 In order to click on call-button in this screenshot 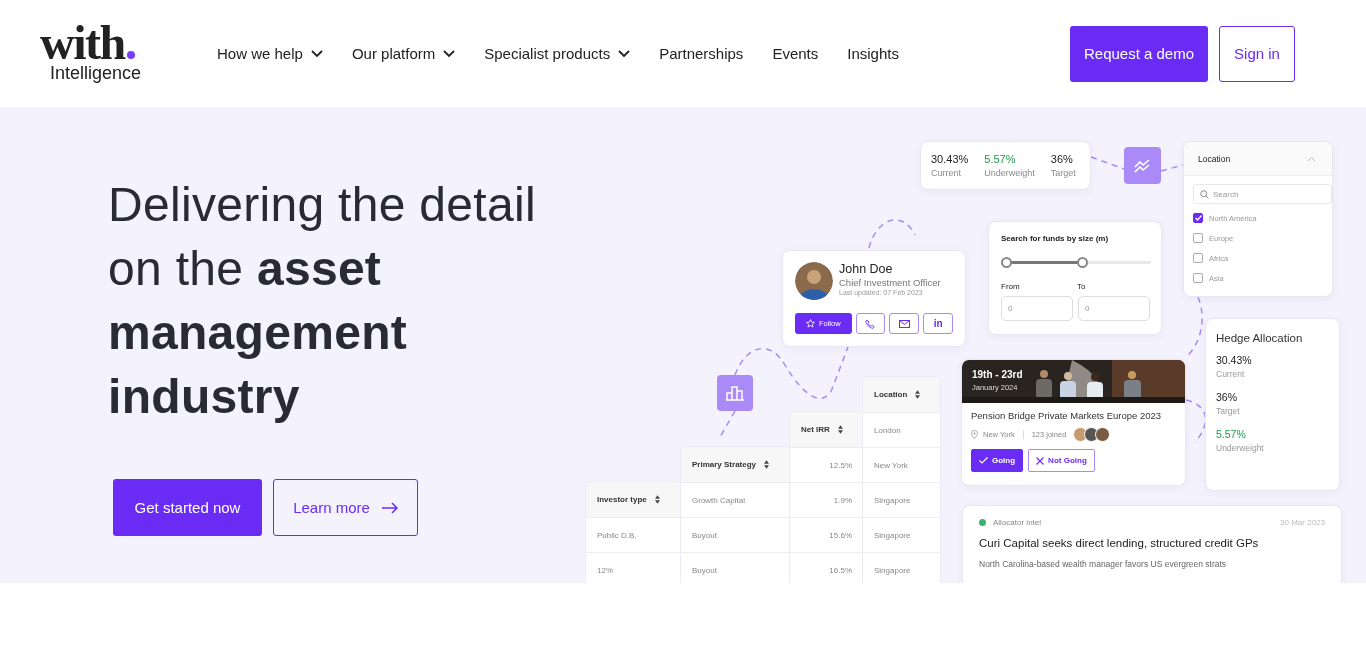, I will do `click(870, 323)`.